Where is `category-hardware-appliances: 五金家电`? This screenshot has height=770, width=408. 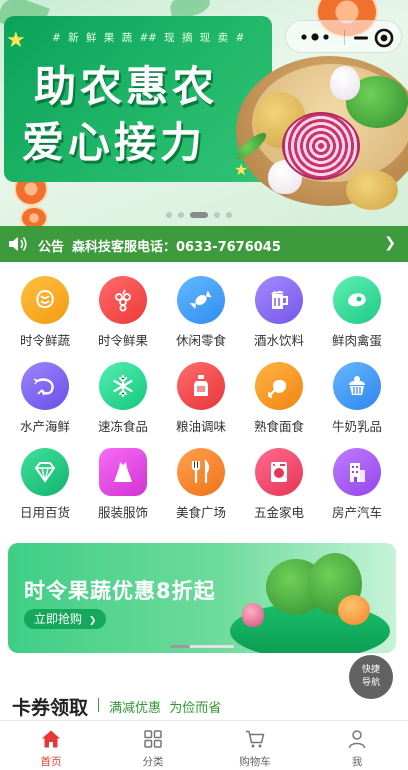 category-hardware-appliances: 五金家电 is located at coordinates (278, 477).